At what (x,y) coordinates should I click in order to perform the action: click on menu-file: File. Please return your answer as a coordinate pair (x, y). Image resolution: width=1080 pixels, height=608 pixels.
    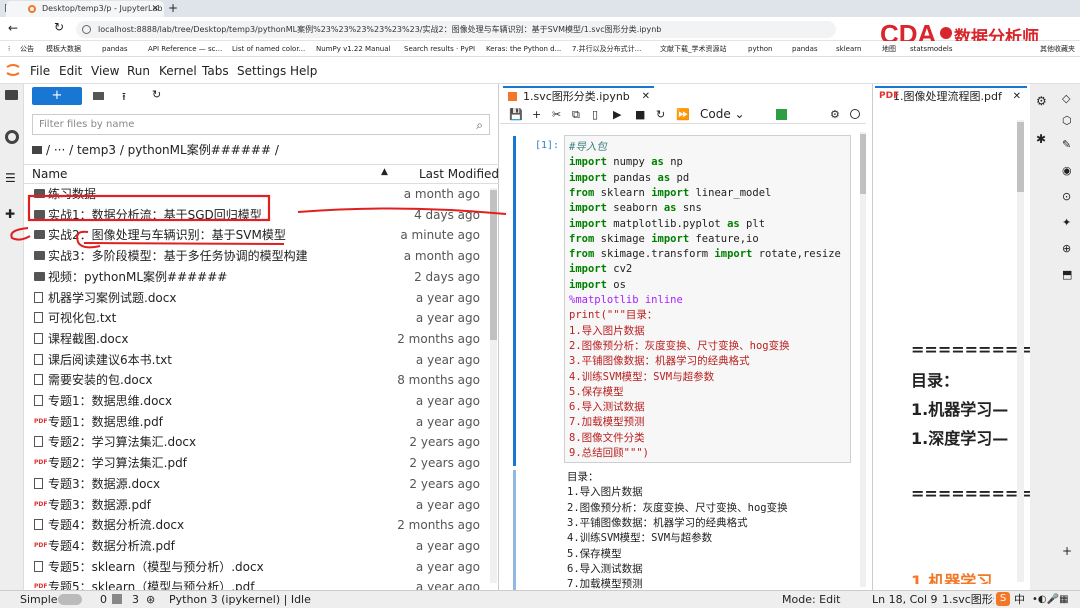
    Looking at the image, I should click on (40, 71).